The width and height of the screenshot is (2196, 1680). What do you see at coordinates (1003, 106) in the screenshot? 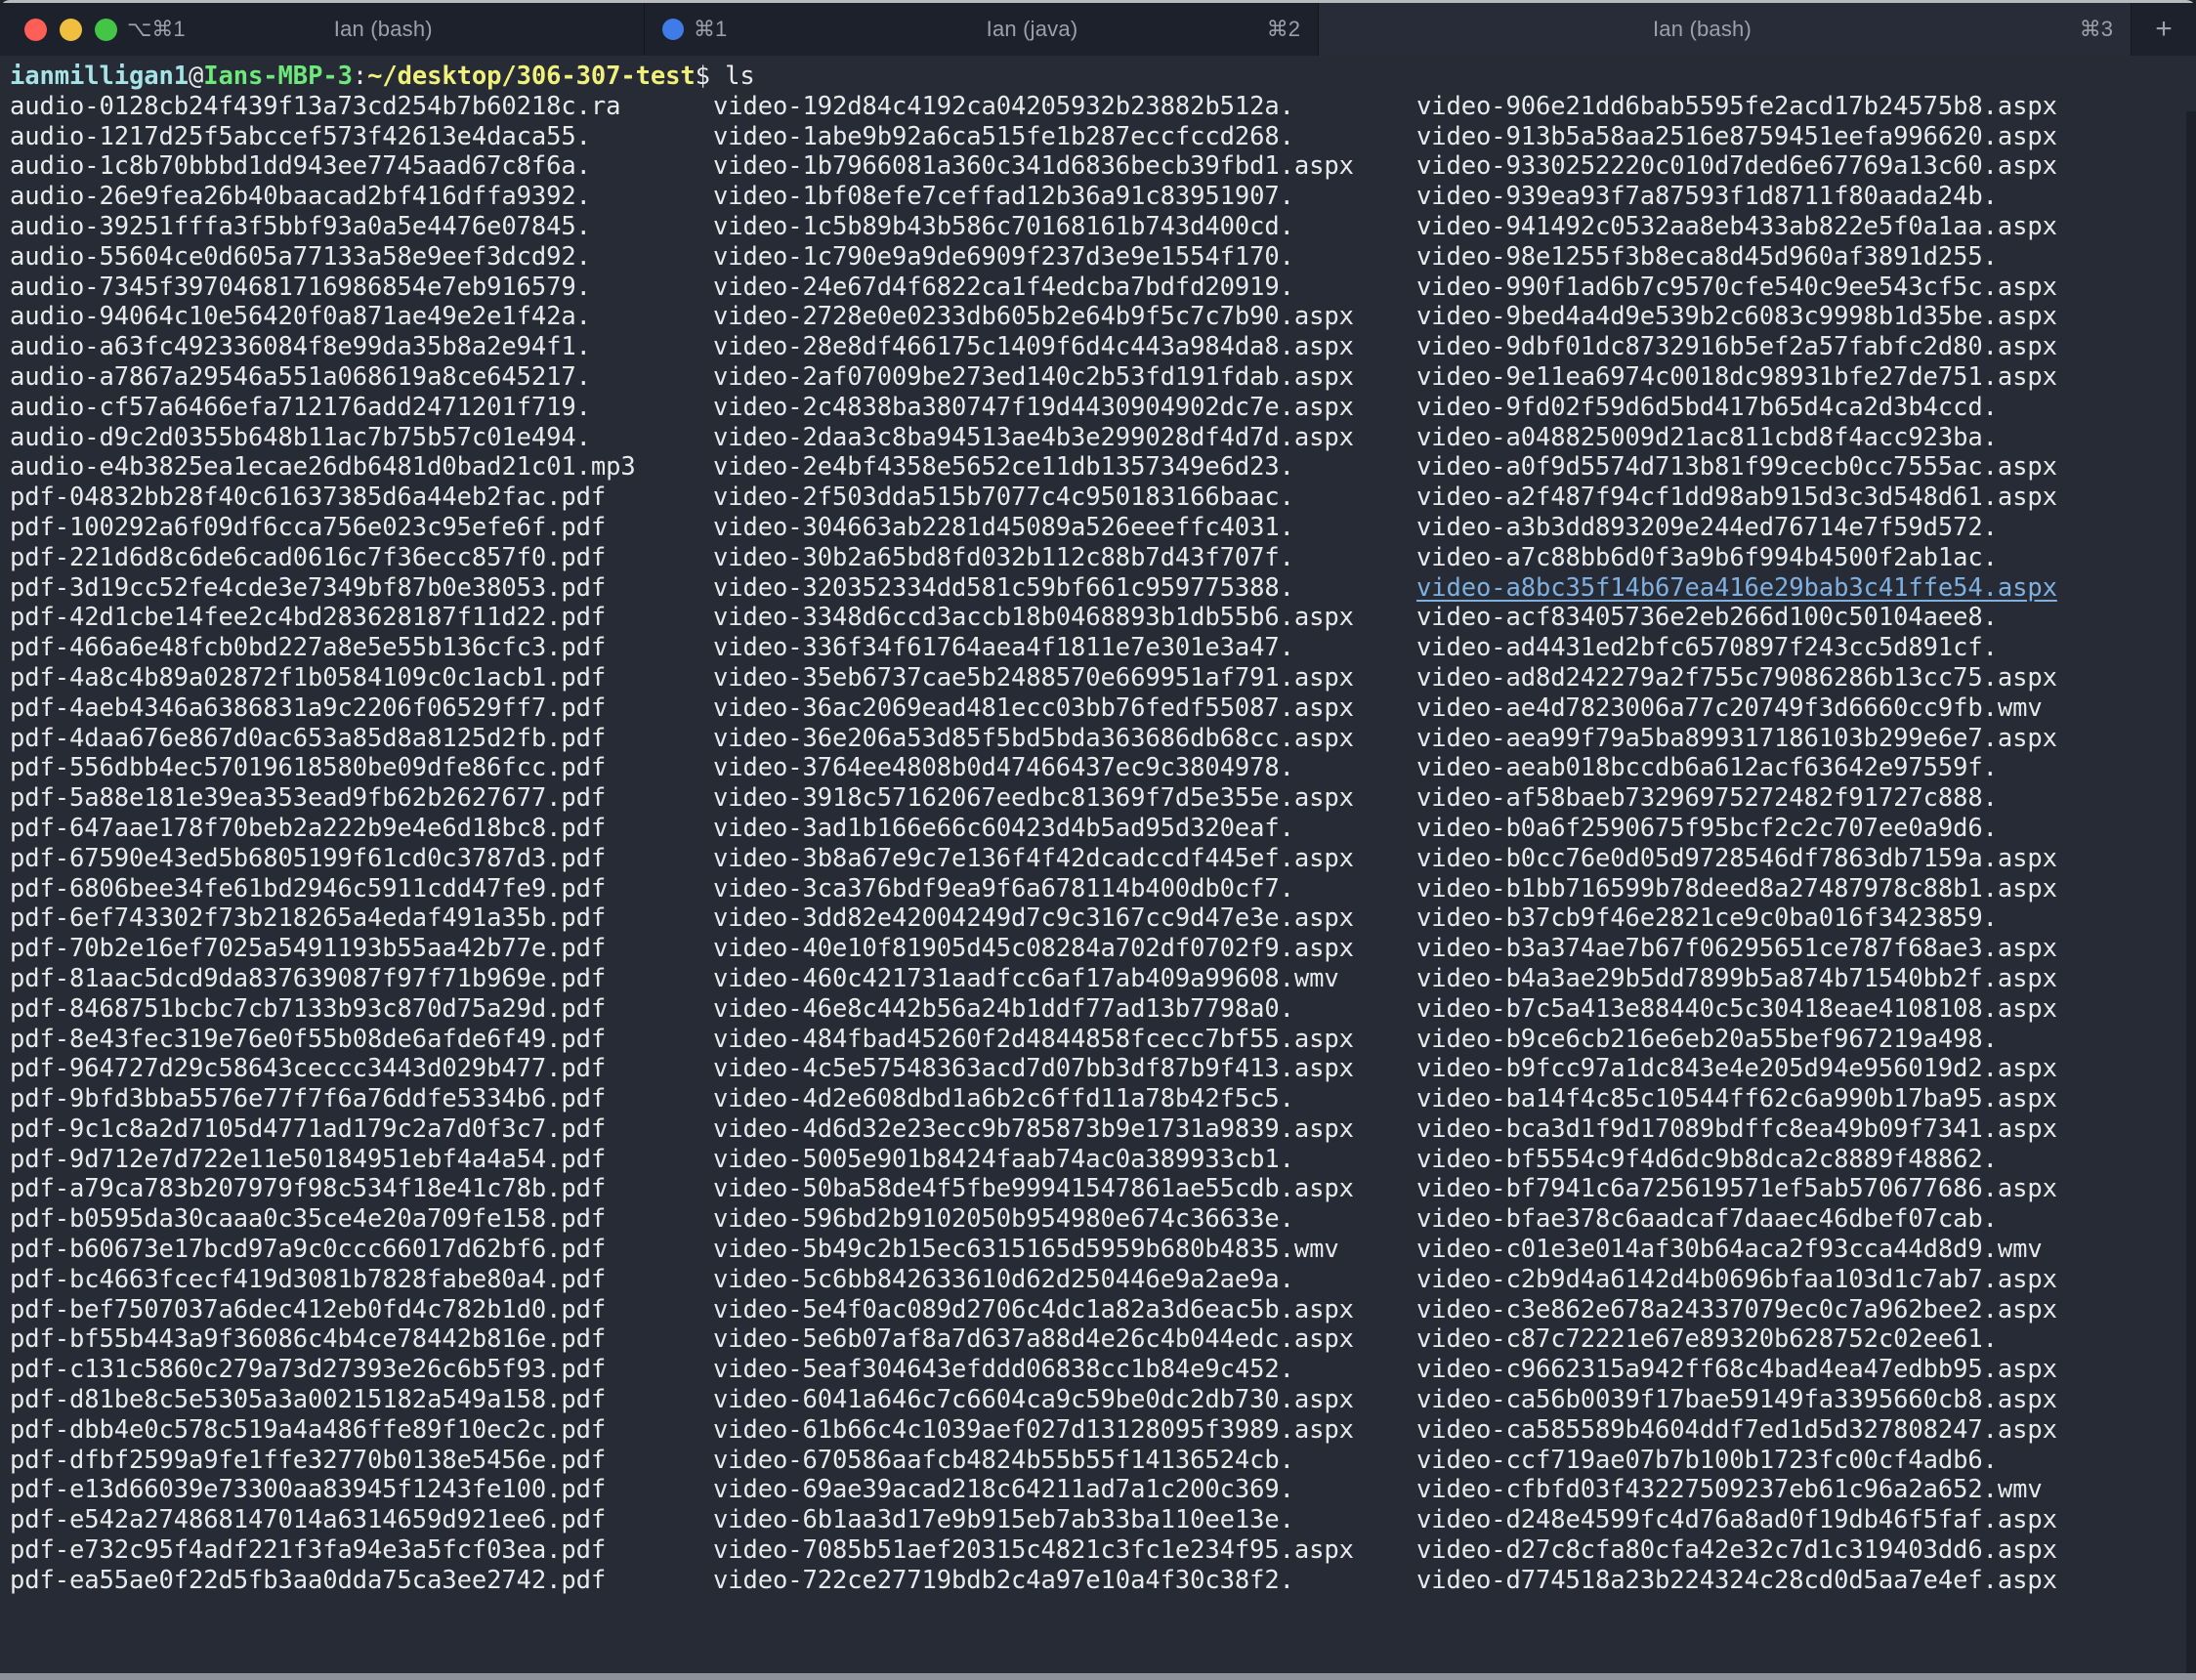
I see `file-entry: video-192d84c4192ca04205932b23882b512a.` at bounding box center [1003, 106].